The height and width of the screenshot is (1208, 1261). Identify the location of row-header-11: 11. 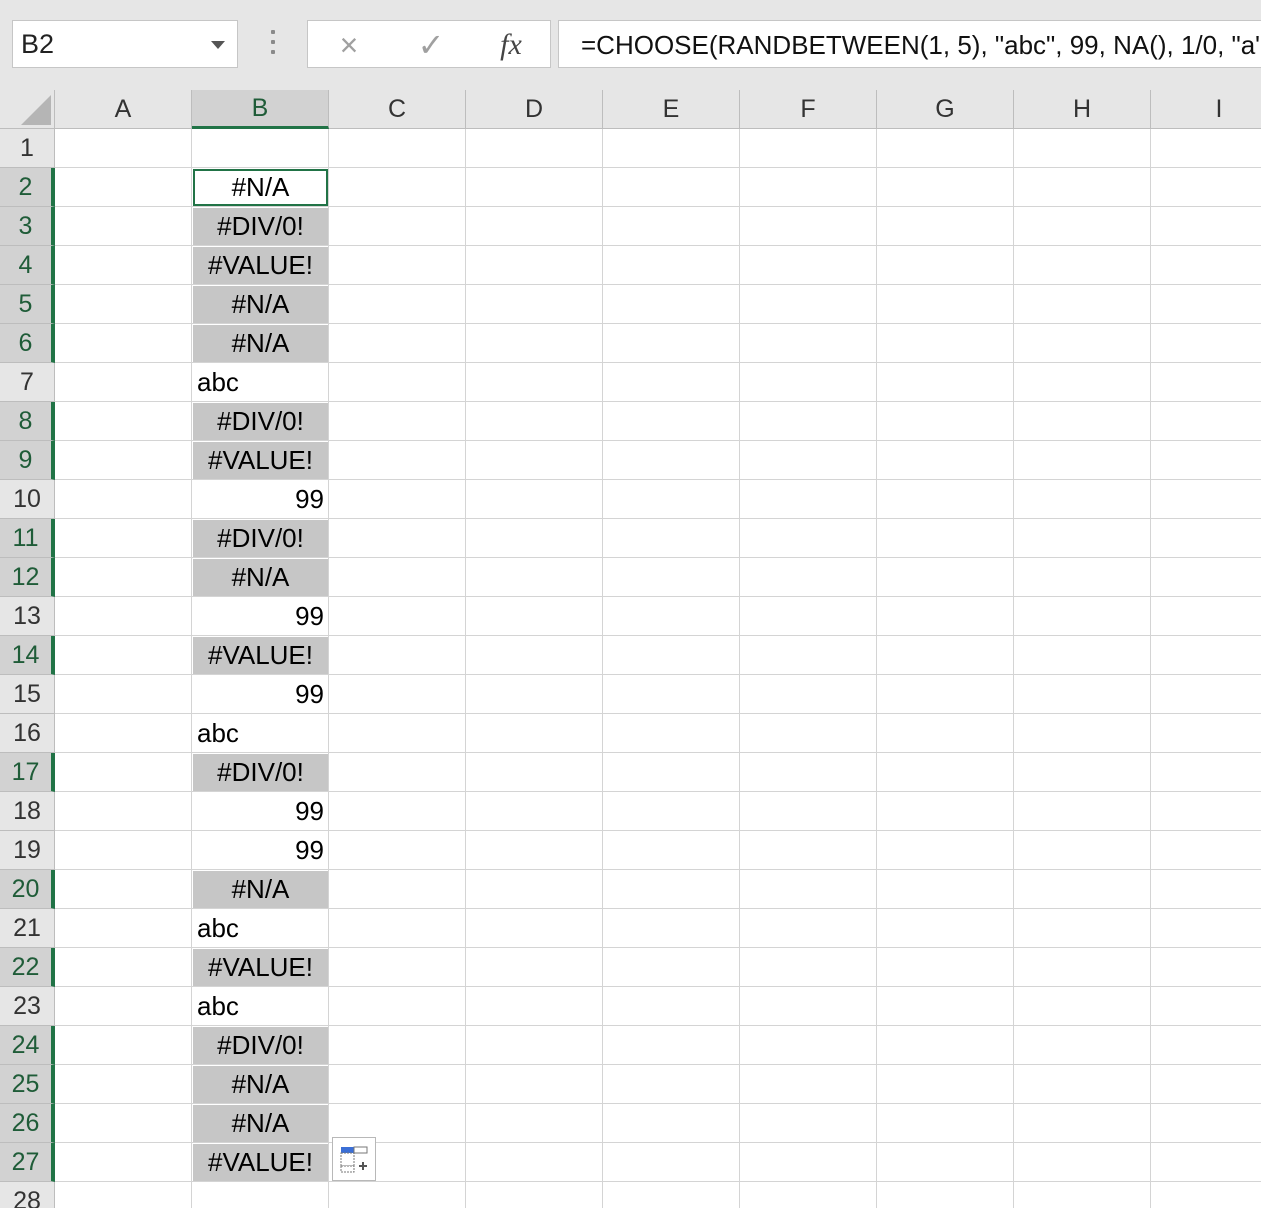
(27, 538).